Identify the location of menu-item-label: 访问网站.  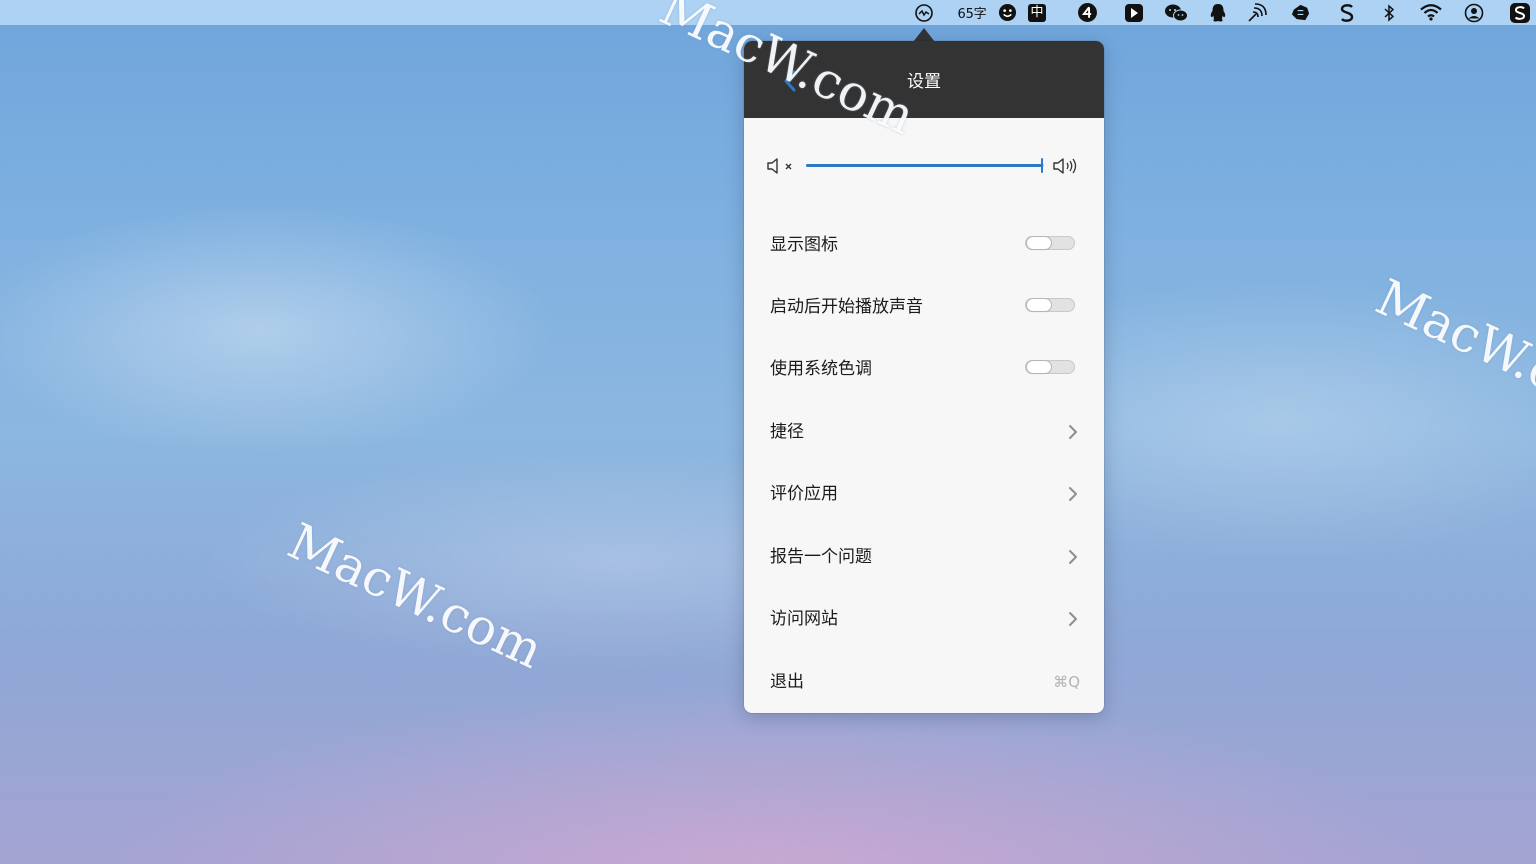
(804, 619).